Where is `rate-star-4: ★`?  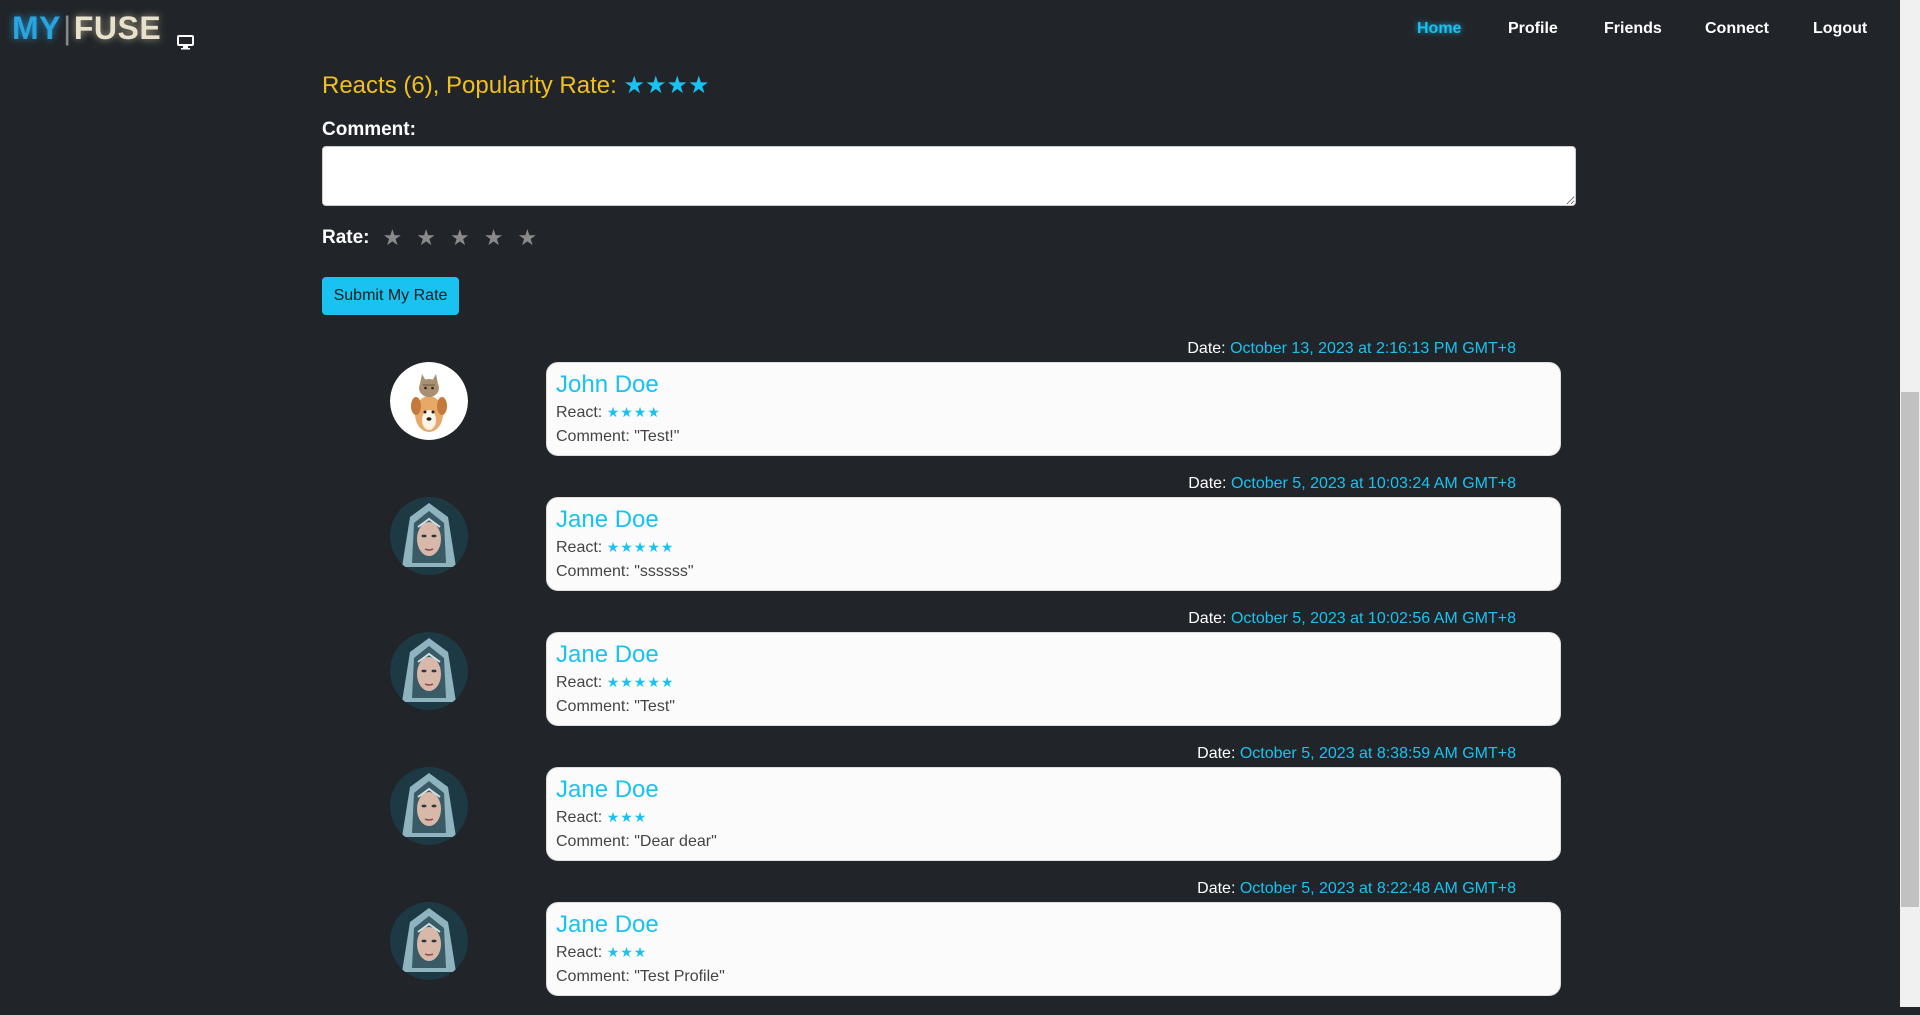 rate-star-4: ★ is located at coordinates (494, 238).